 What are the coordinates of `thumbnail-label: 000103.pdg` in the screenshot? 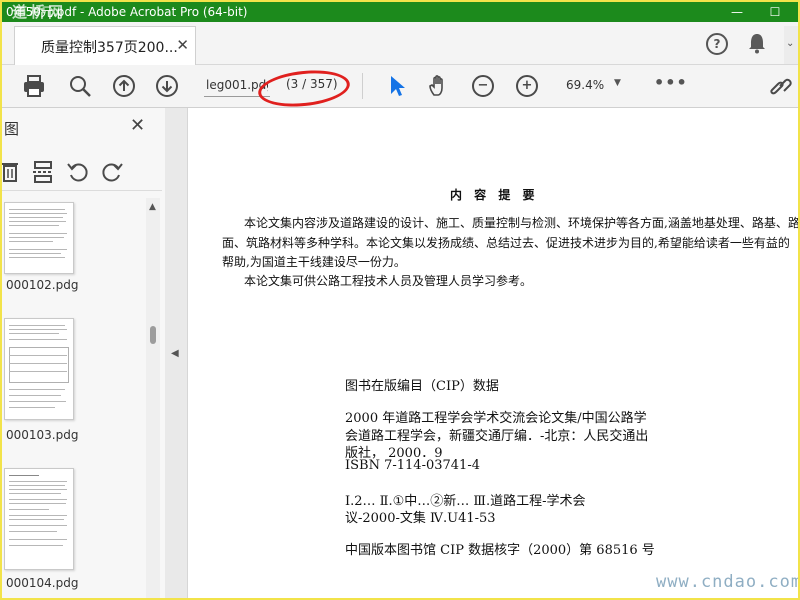 It's located at (42, 435).